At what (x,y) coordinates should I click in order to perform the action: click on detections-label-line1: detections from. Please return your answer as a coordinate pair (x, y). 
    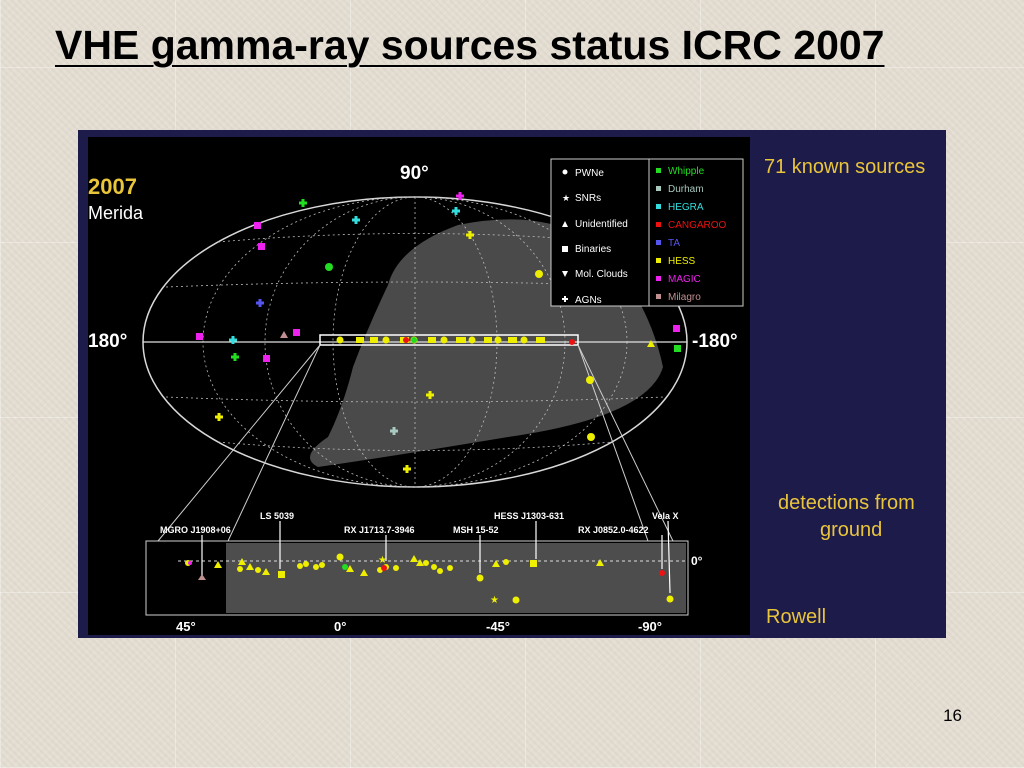
    Looking at the image, I should click on (846, 503).